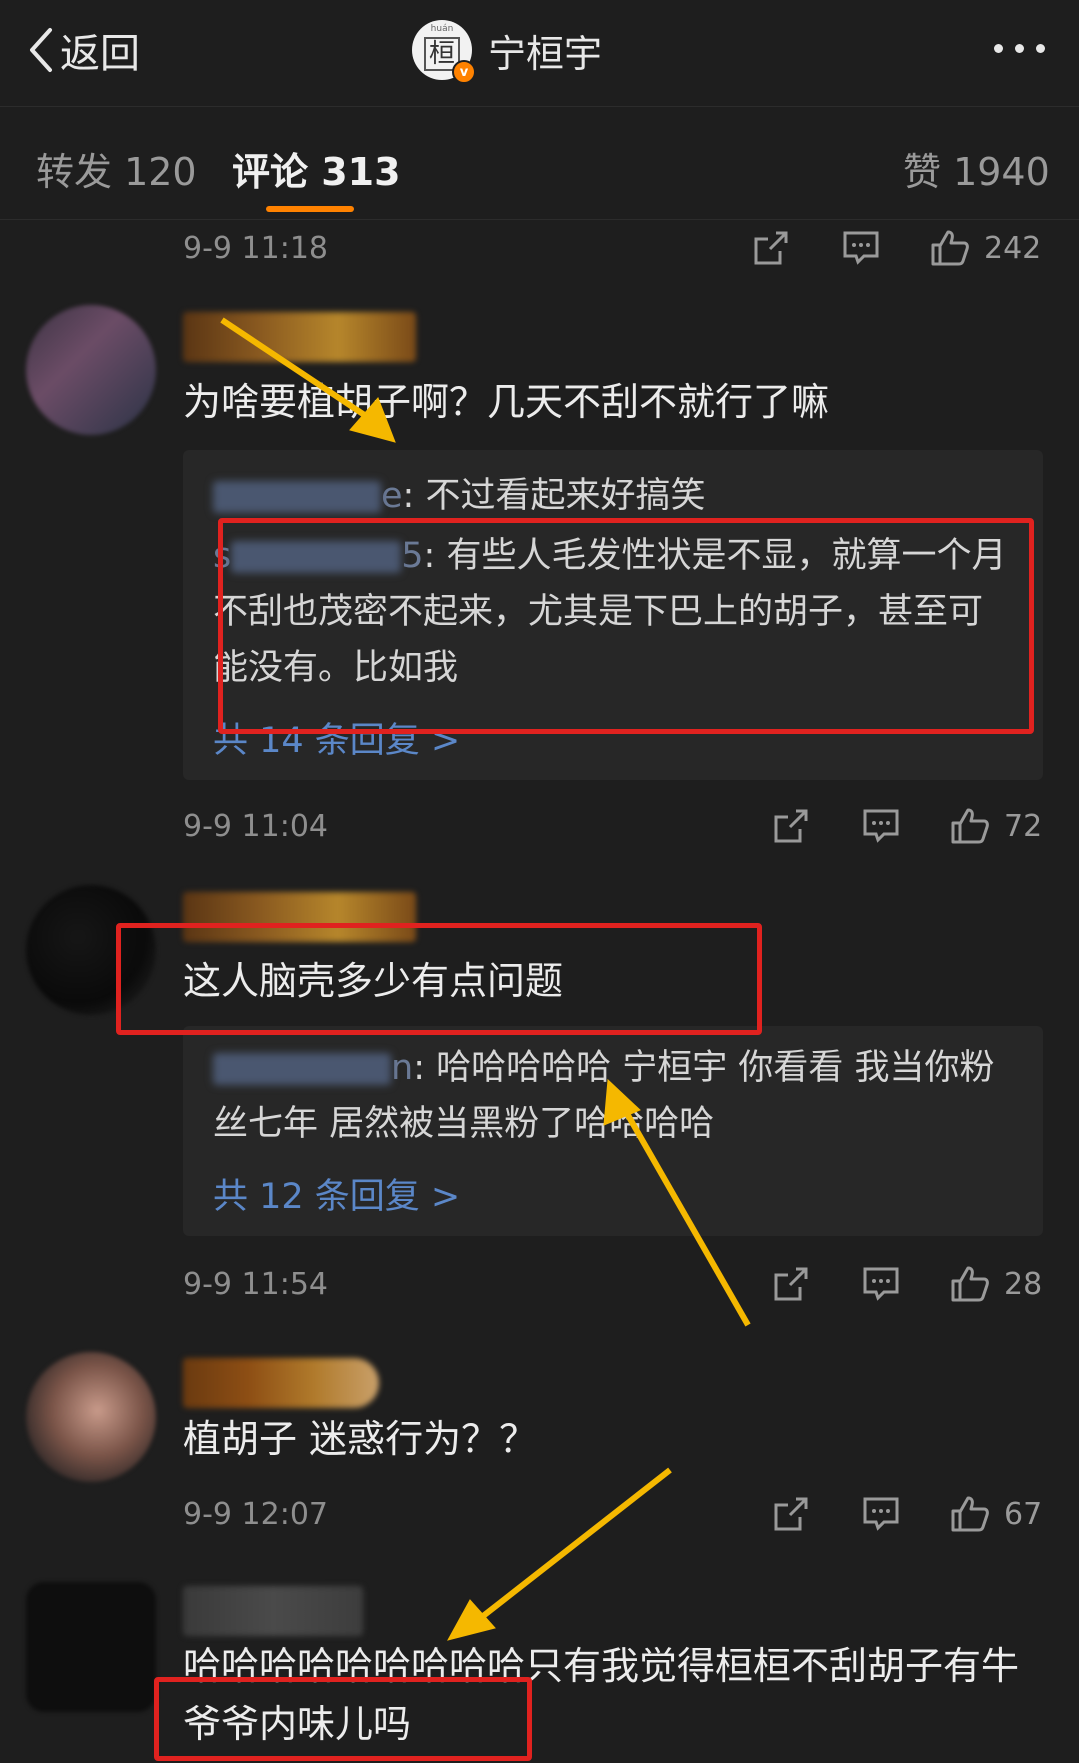  Describe the element at coordinates (539, 1516) in the screenshot. I see `comment-meta: 9-9 12:07 67` at that location.